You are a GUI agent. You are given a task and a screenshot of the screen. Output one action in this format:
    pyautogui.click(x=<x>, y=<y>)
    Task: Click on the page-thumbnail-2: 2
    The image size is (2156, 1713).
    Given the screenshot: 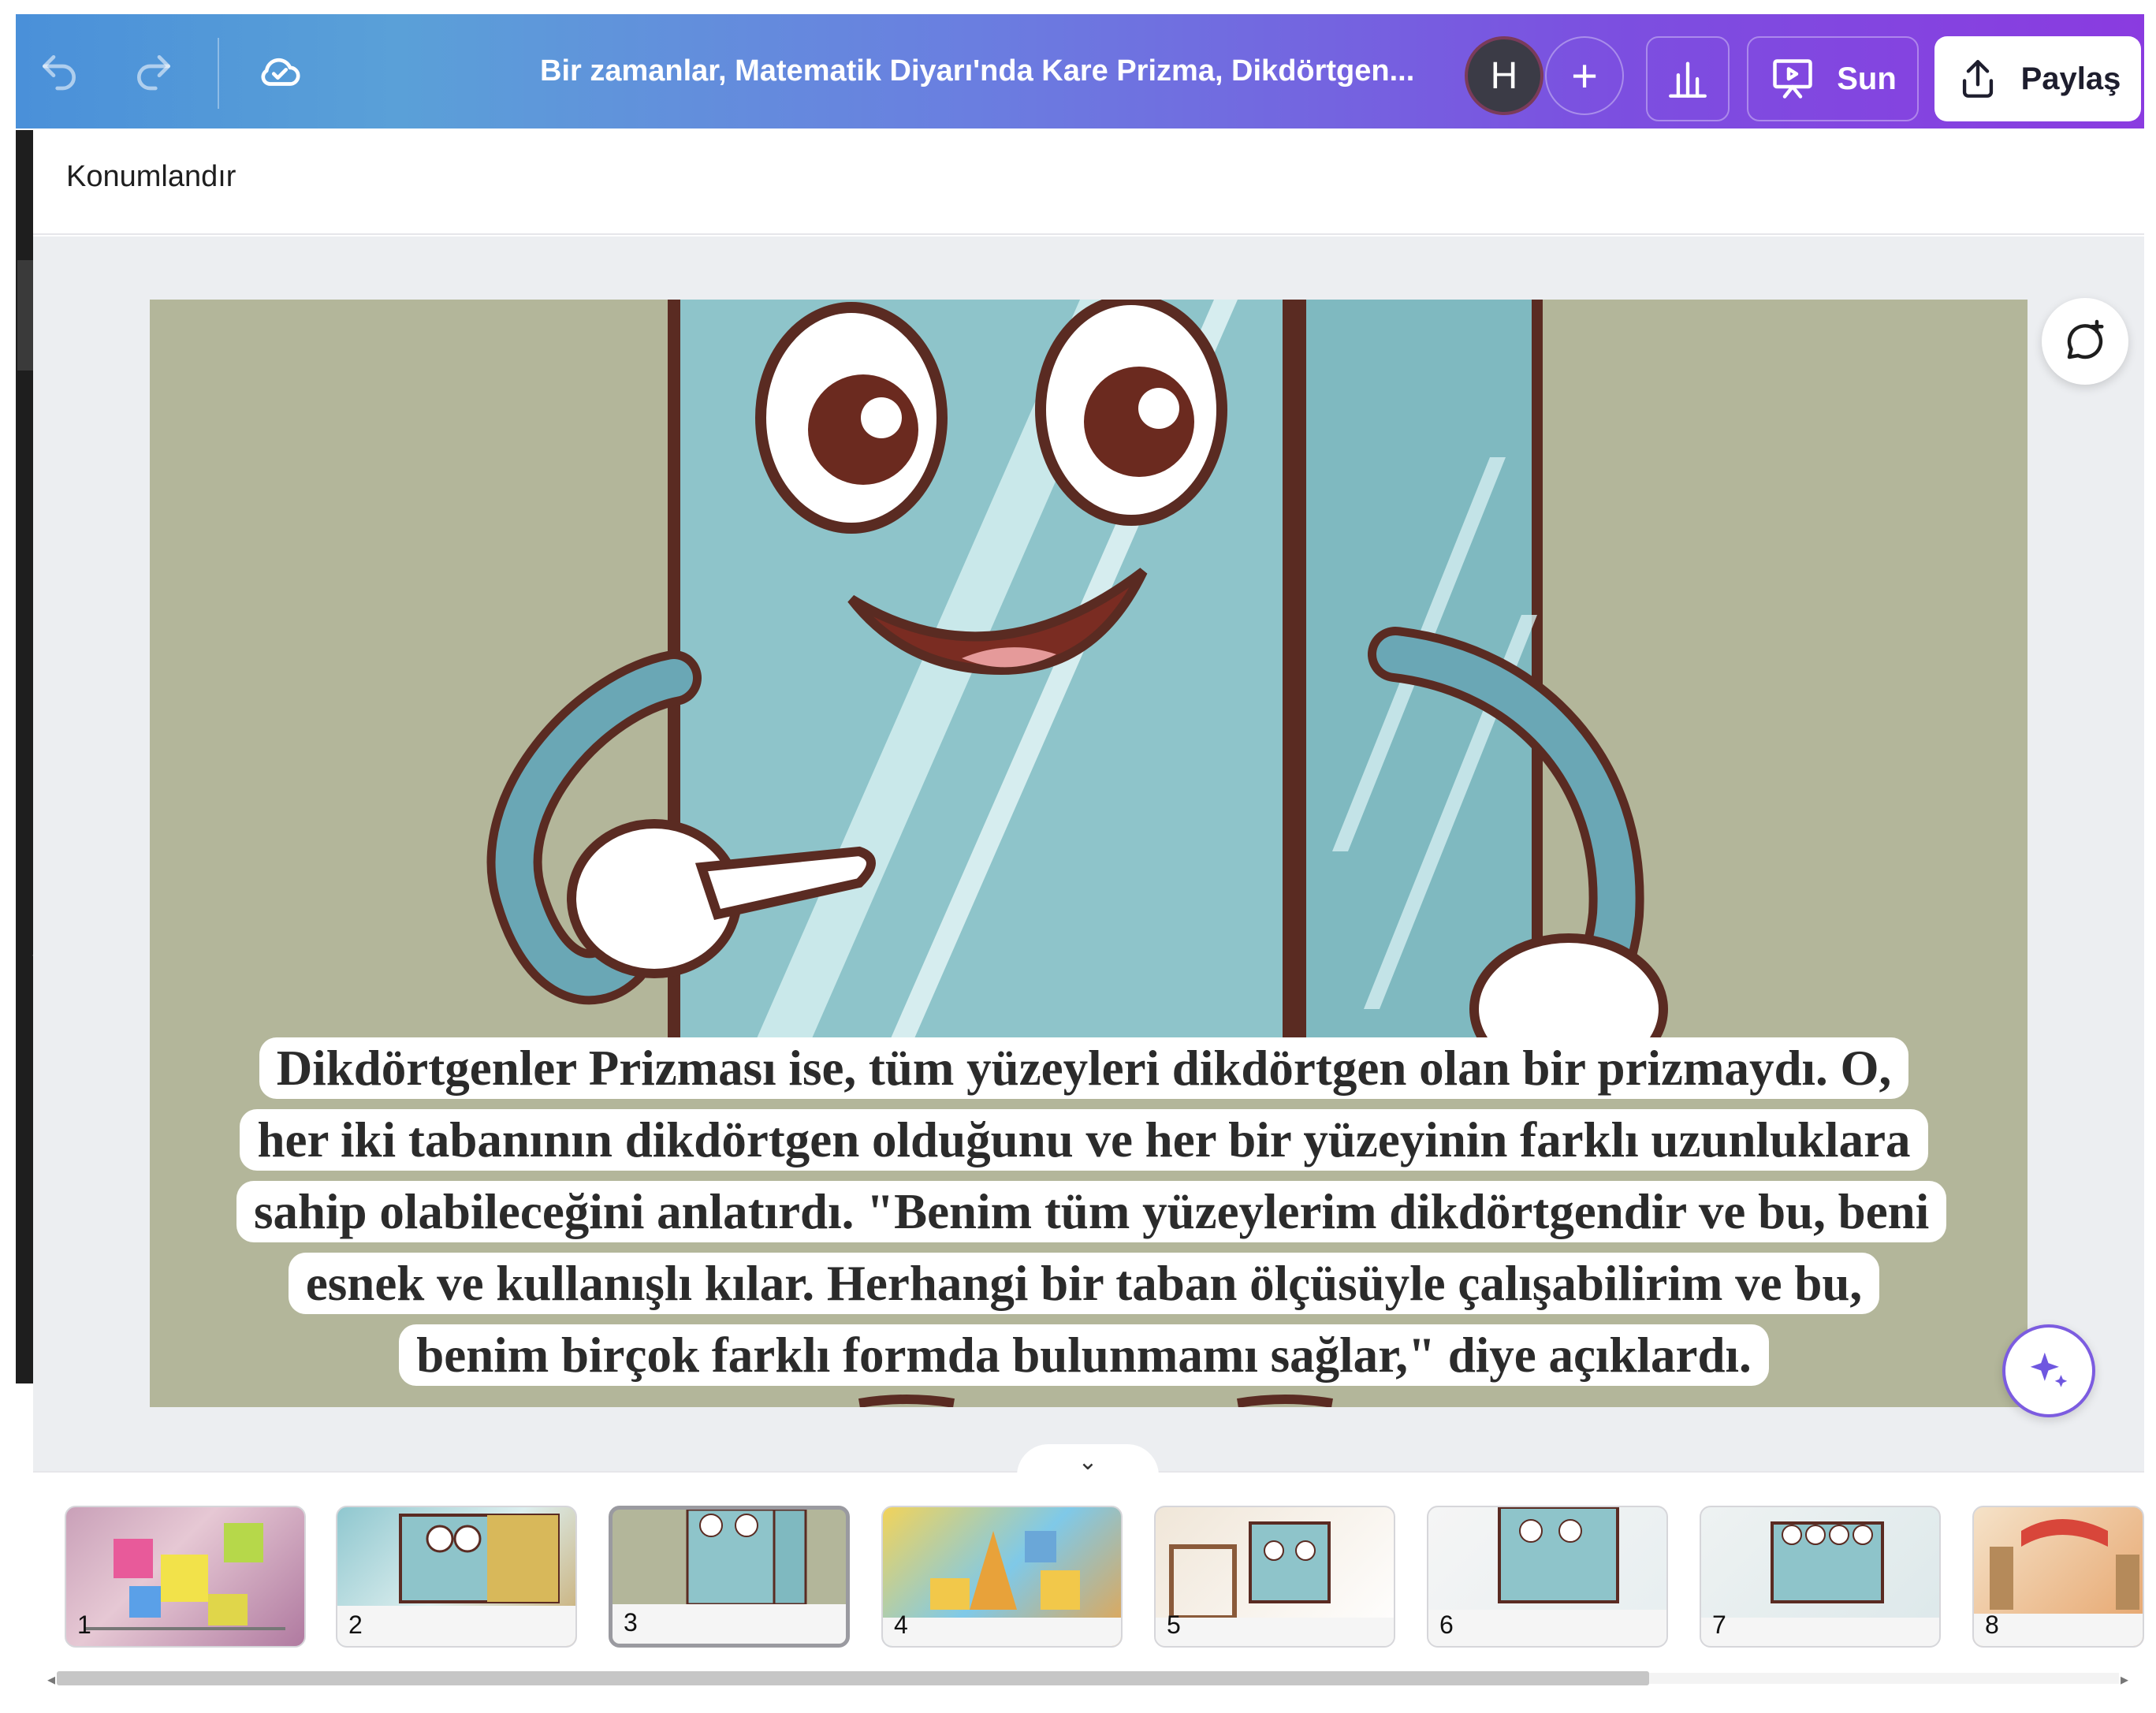 What is the action you would take?
    pyautogui.click(x=456, y=1577)
    